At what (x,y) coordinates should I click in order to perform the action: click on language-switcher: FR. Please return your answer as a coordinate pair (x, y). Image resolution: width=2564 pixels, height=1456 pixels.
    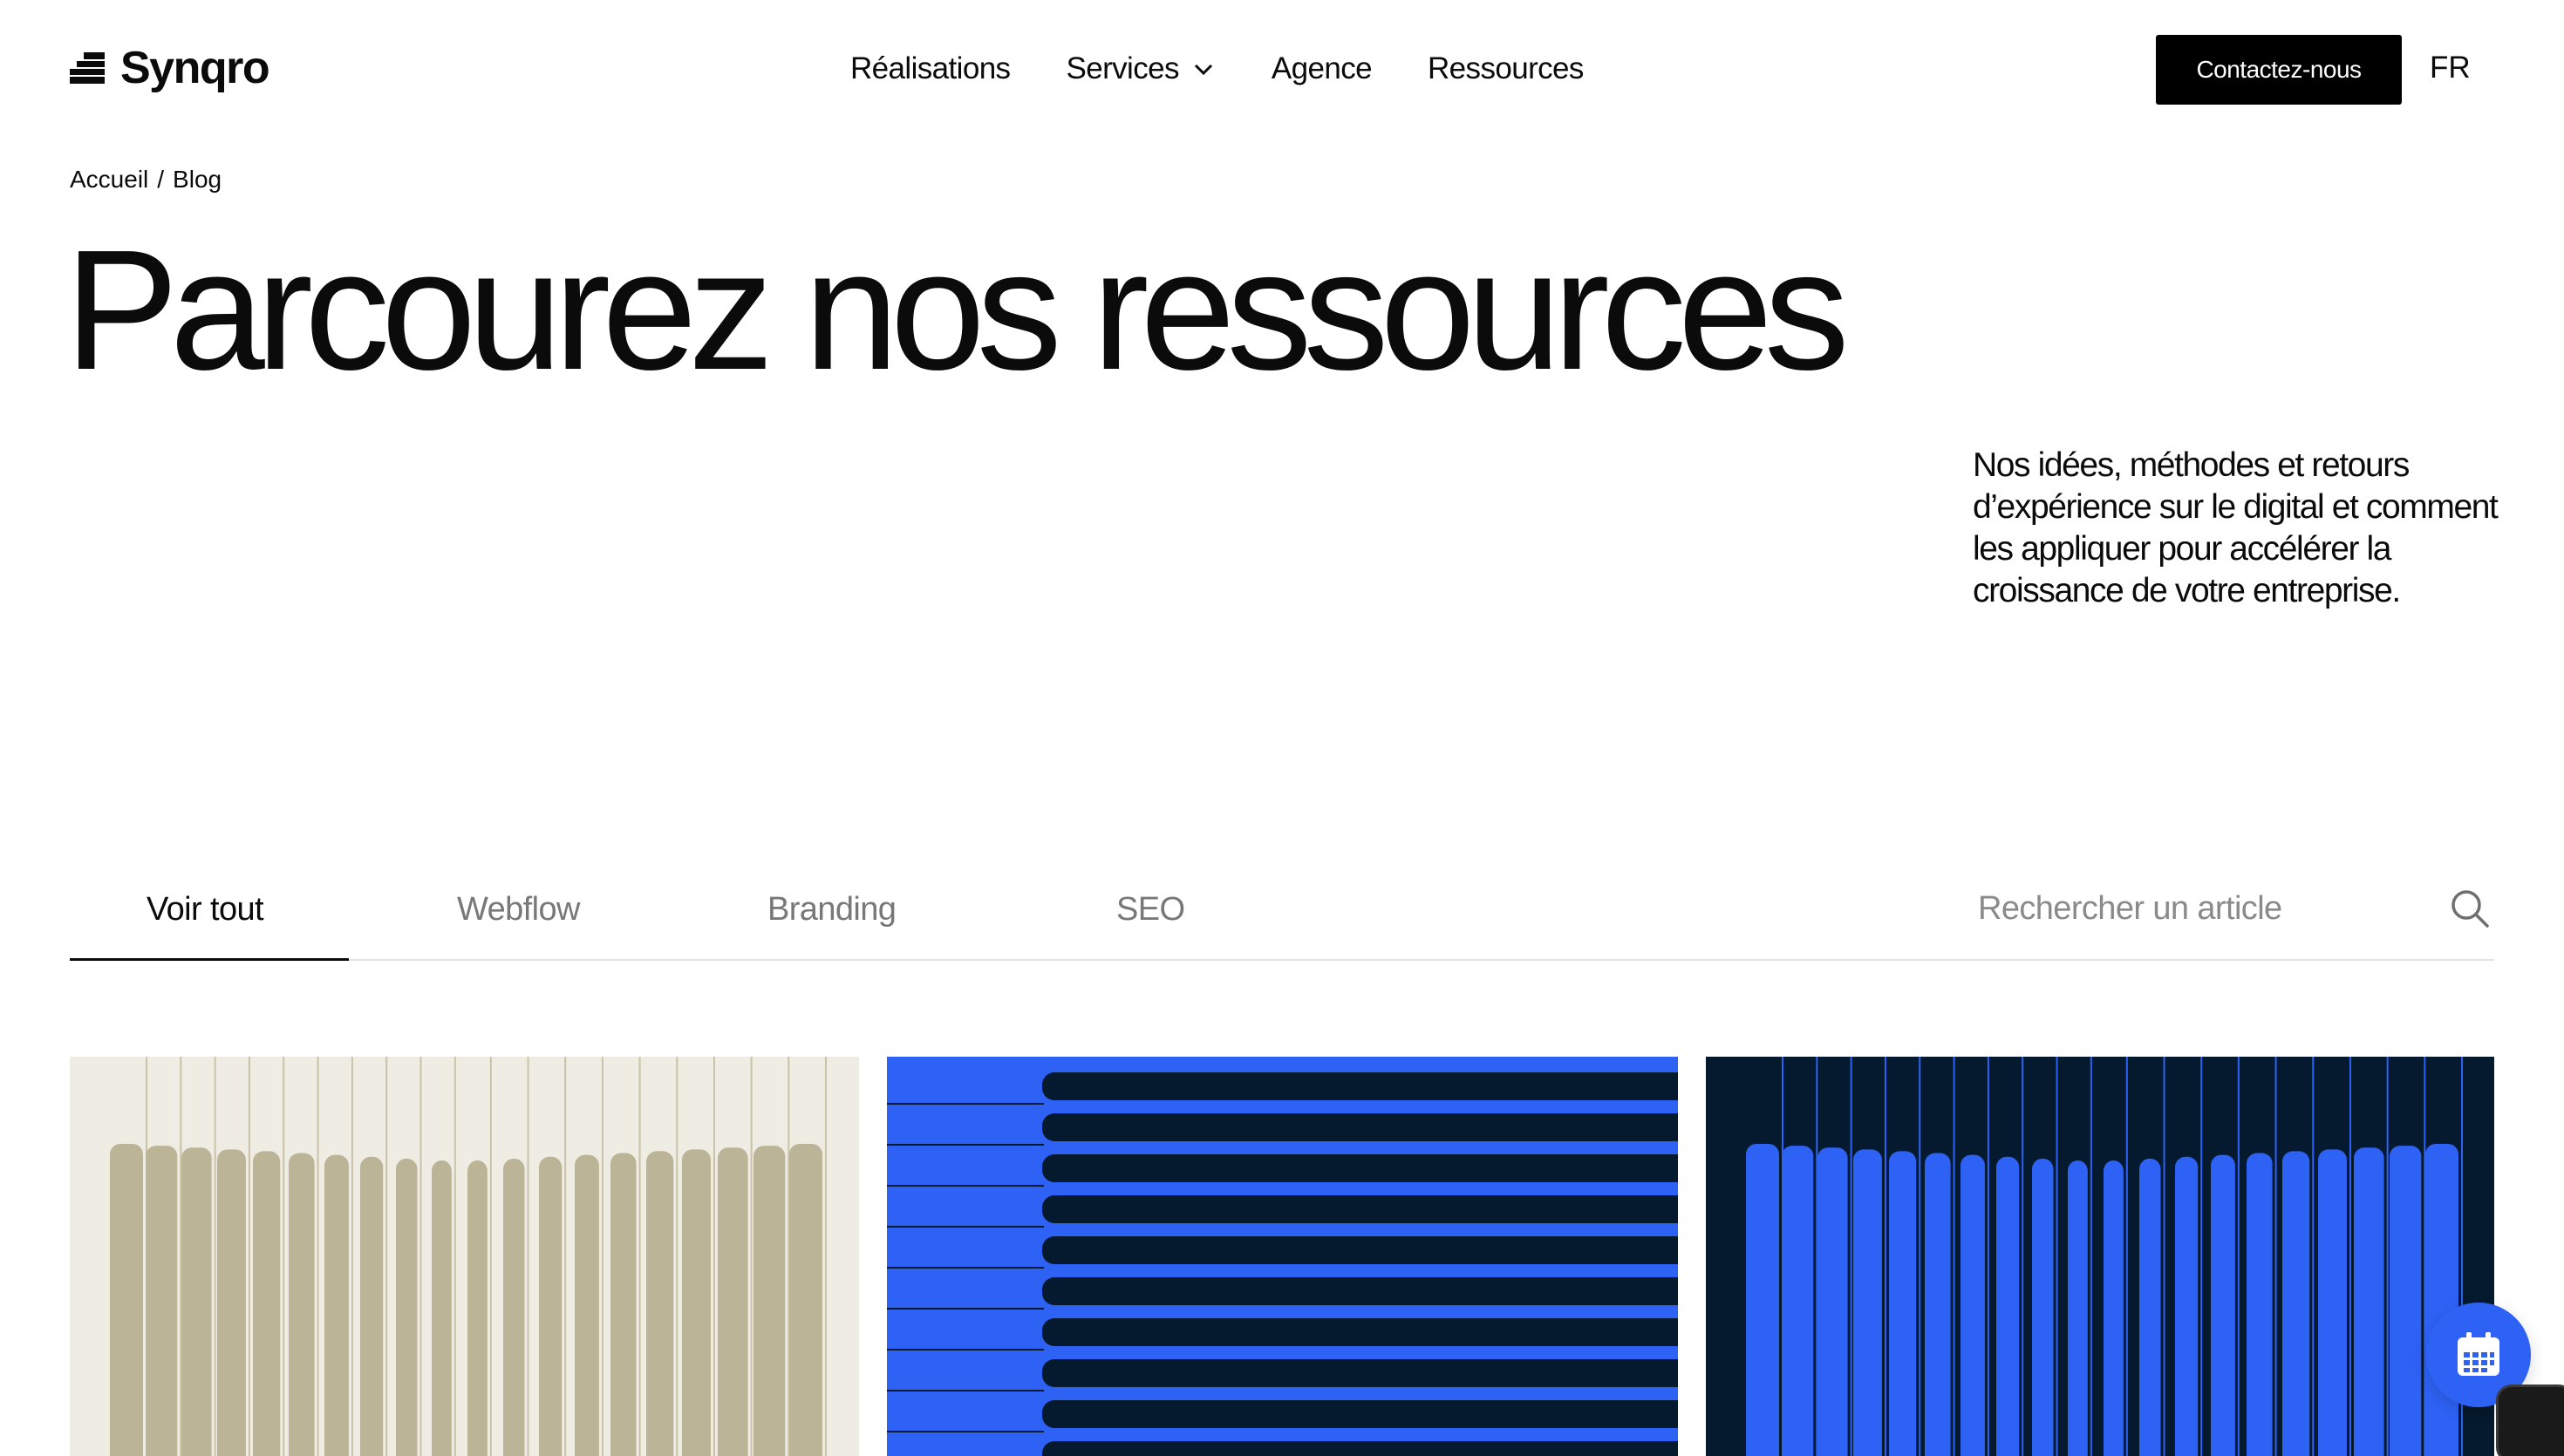
    Looking at the image, I should click on (2450, 68).